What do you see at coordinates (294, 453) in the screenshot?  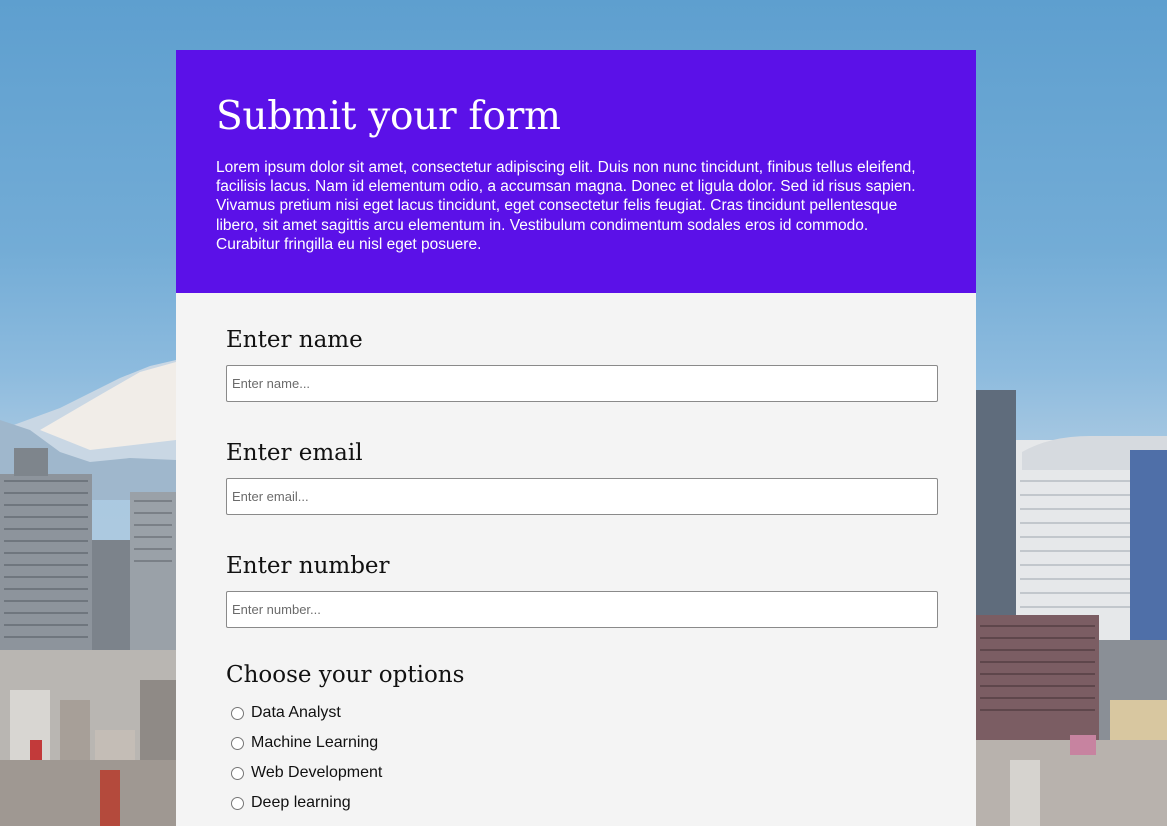 I see `email-label: Enter email` at bounding box center [294, 453].